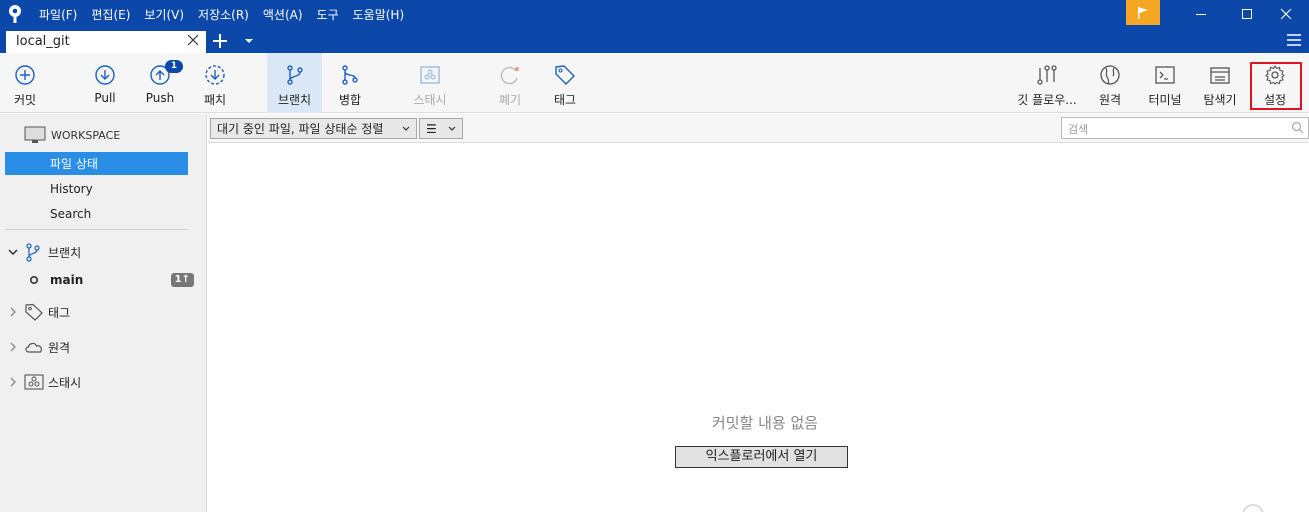 This screenshot has width=1309, height=512. I want to click on add-tab-icon, so click(220, 41).